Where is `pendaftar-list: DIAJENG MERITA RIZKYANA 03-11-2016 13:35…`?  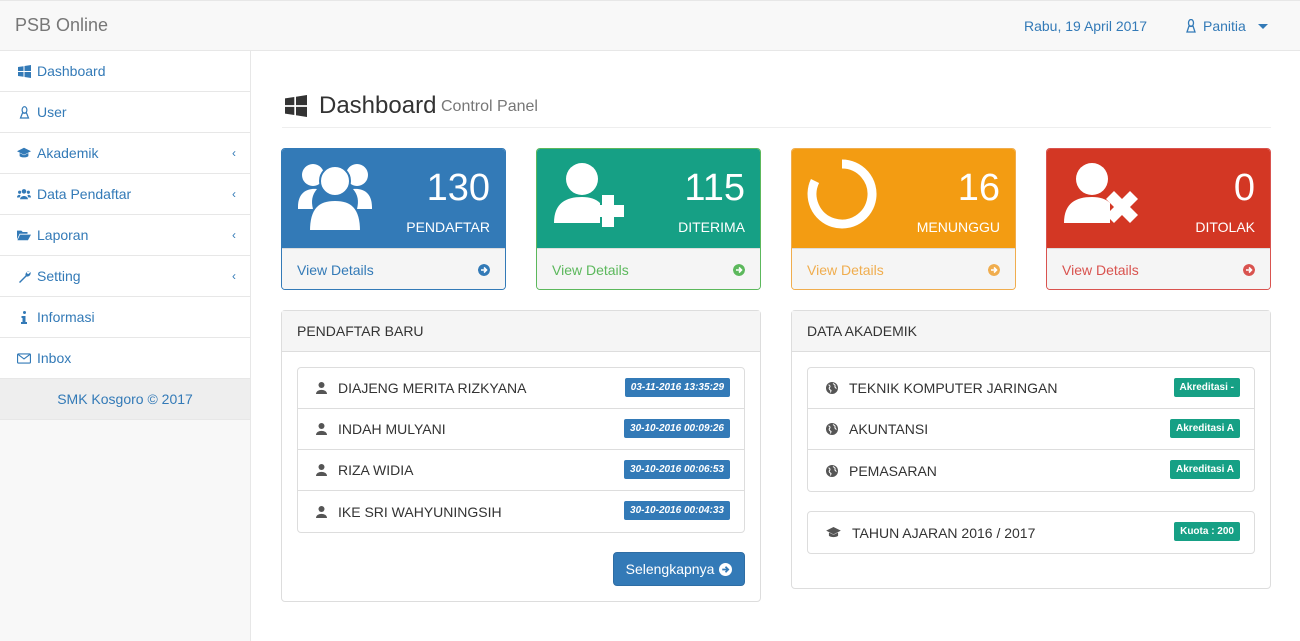
pendaftar-list: DIAJENG MERITA RIZKYANA 03-11-2016 13:35… is located at coordinates (521, 450).